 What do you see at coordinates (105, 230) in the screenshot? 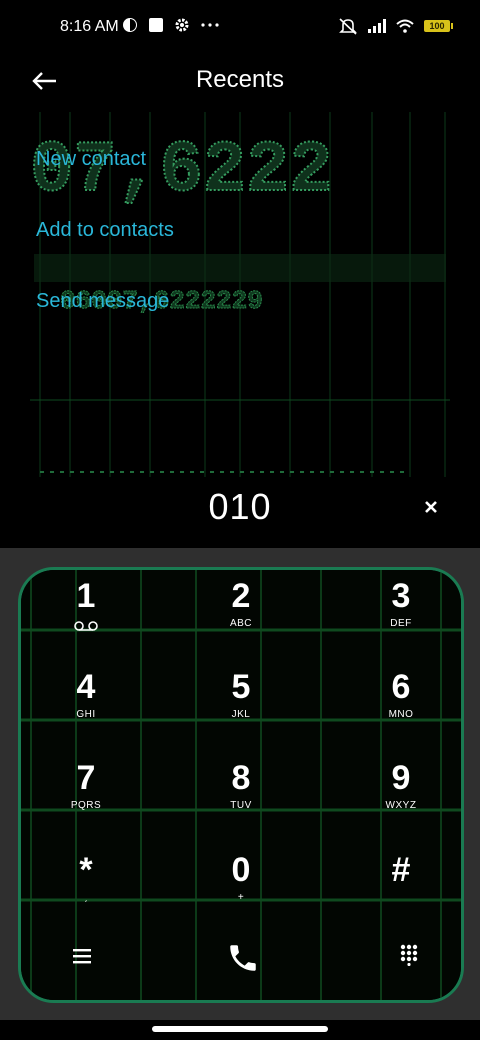
I see `add-to-contacts-link: Add to contacts` at bounding box center [105, 230].